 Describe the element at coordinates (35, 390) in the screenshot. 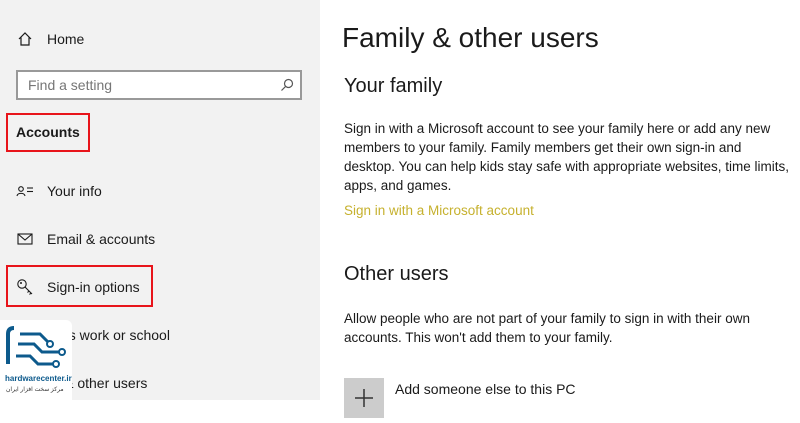

I see `logo-tagline: مرکز سخت افزار ایران` at that location.